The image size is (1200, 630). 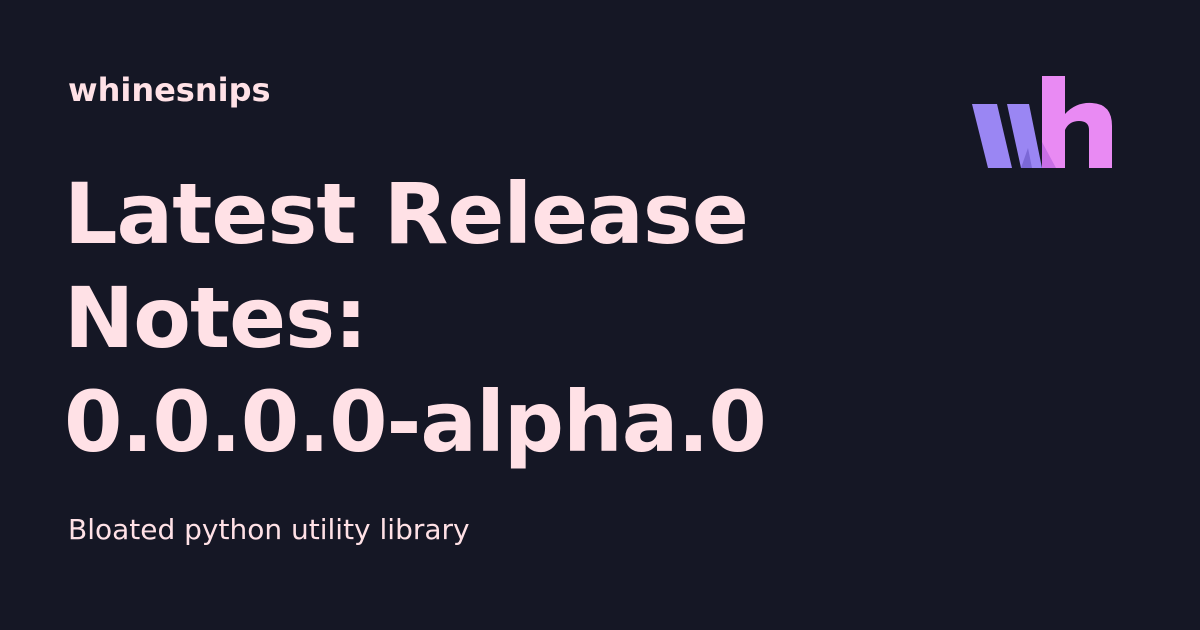 What do you see at coordinates (406, 214) in the screenshot?
I see `page-title-line-1: Latest Release` at bounding box center [406, 214].